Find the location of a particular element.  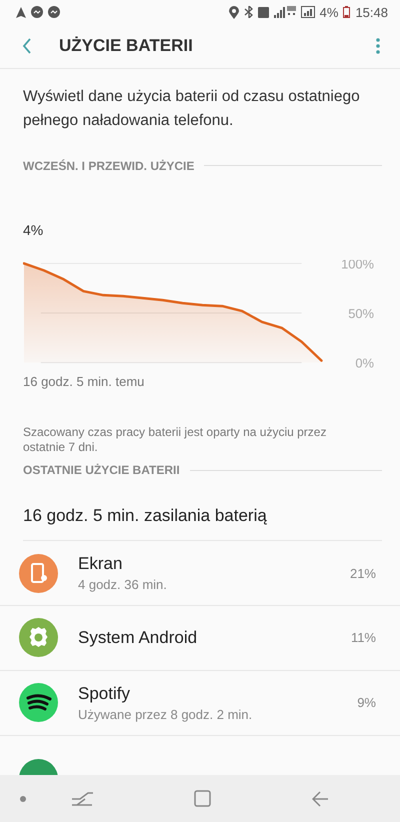

home-icon is located at coordinates (202, 798).